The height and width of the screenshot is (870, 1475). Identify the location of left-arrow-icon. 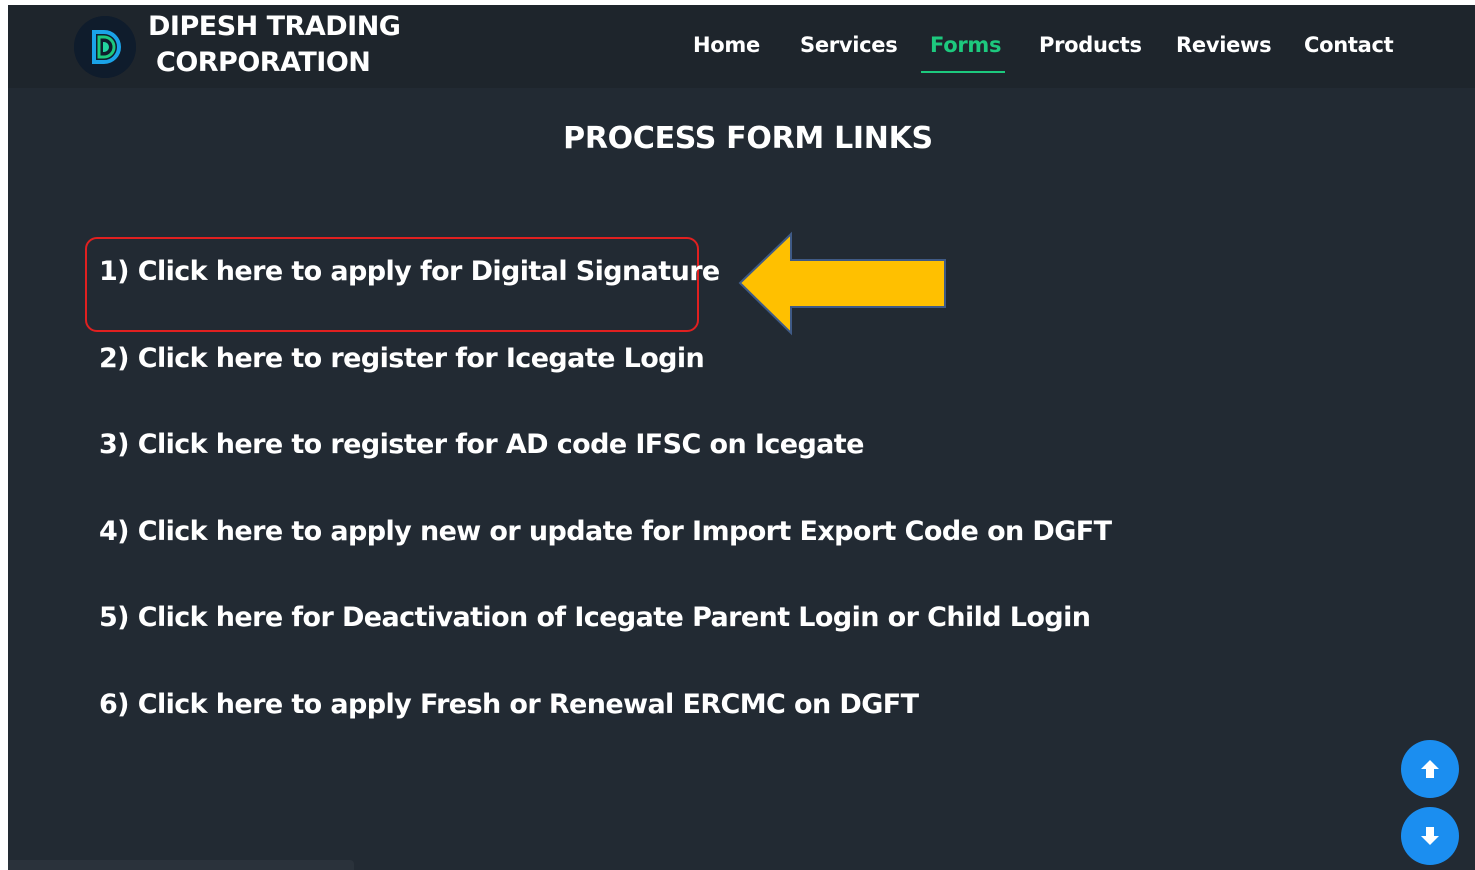
(842, 283).